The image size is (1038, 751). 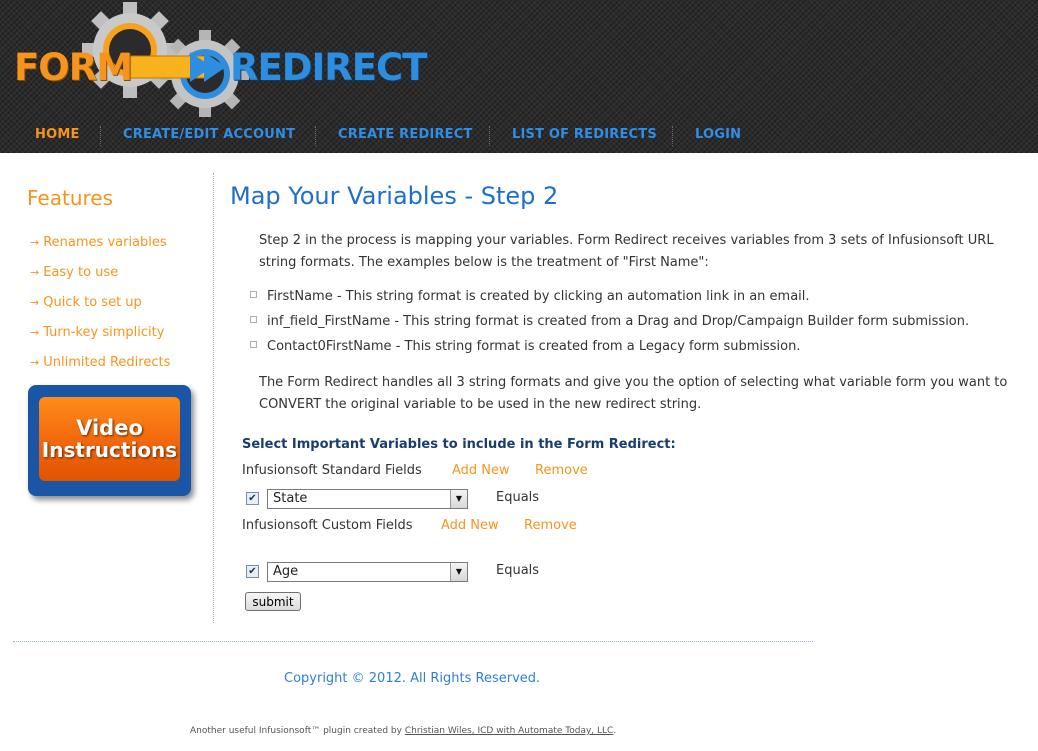 I want to click on page-title: Map Your Variables - Step 2, so click(x=394, y=196).